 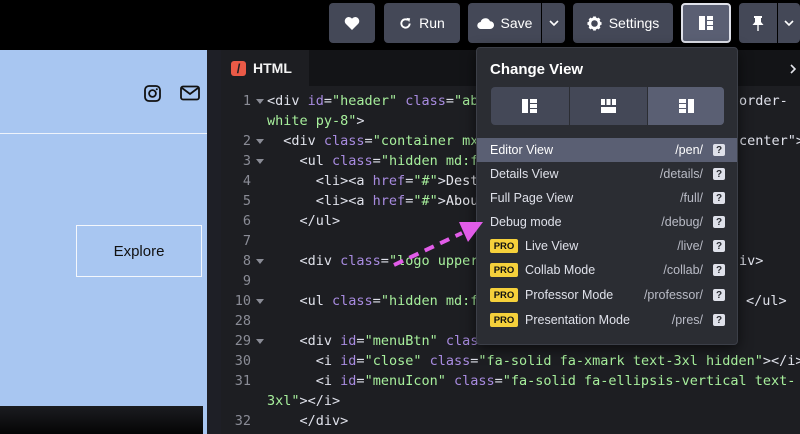 What do you see at coordinates (401, 341) in the screenshot?
I see `code-token: "menuBtn"` at bounding box center [401, 341].